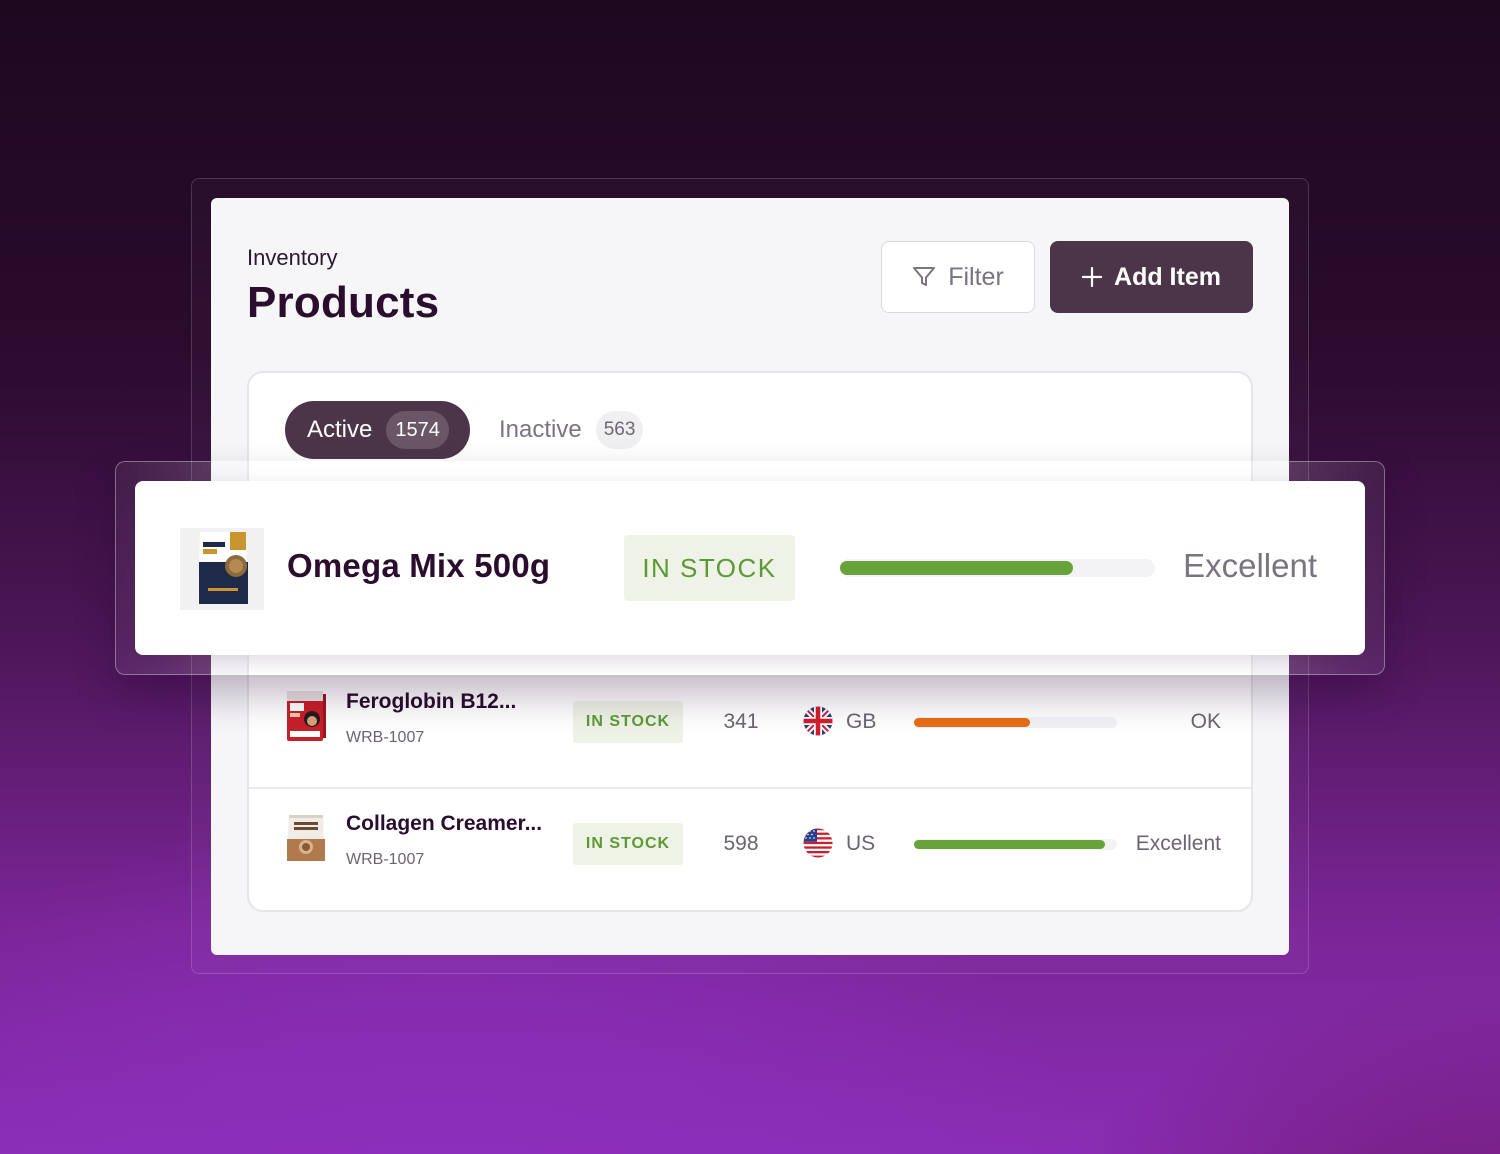 The height and width of the screenshot is (1154, 1500). I want to click on tab-inactive: Inactive 563, so click(571, 430).